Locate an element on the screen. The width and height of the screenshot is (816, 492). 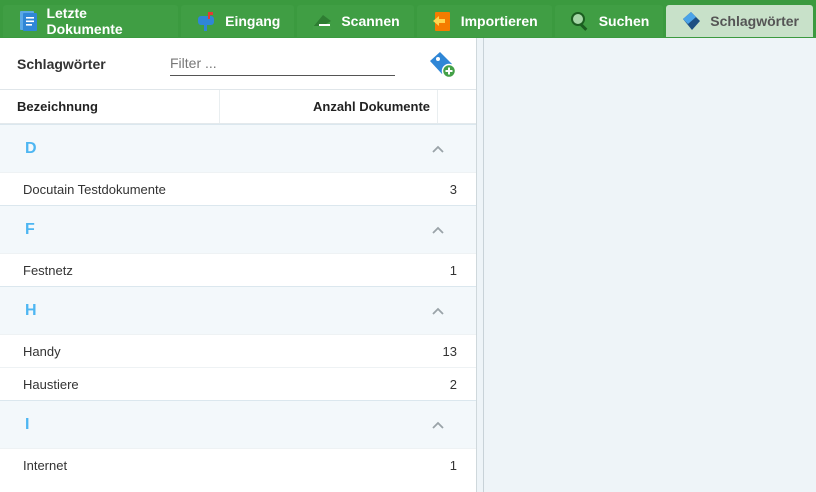
group-header-f: F is located at coordinates (238, 229).